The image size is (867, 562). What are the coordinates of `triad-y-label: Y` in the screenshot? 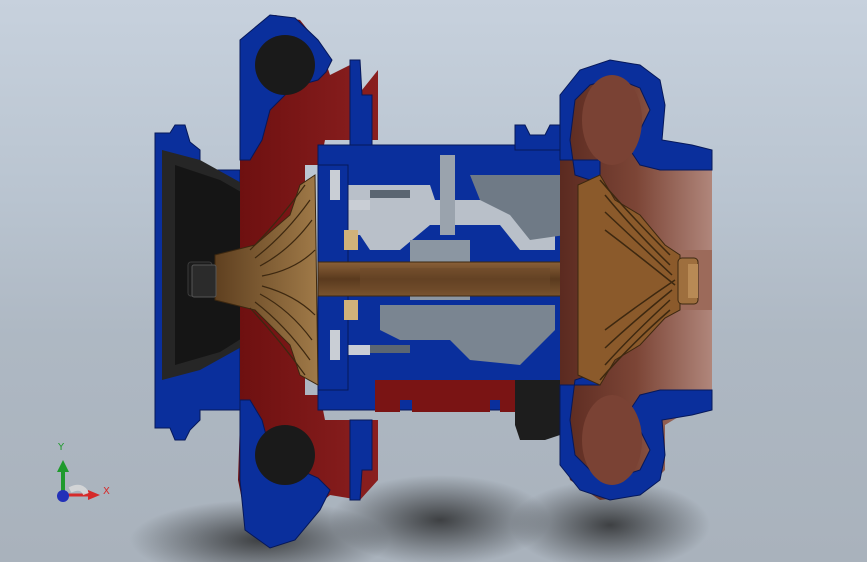 It's located at (61, 447).